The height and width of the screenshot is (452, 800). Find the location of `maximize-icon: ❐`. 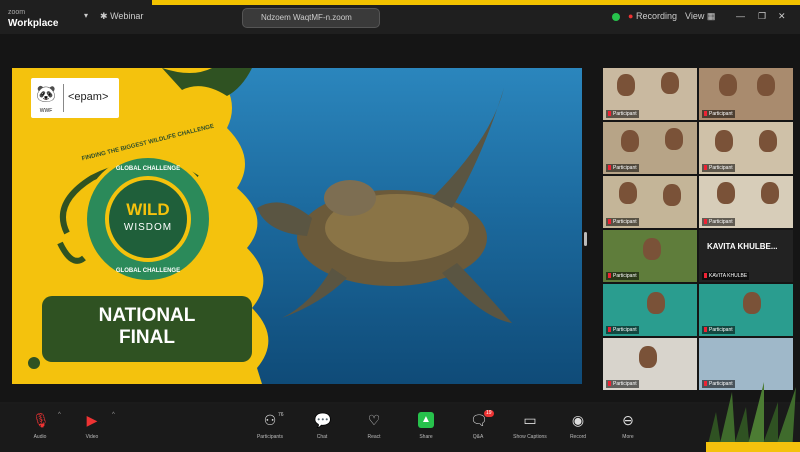

maximize-icon: ❐ is located at coordinates (762, 16).